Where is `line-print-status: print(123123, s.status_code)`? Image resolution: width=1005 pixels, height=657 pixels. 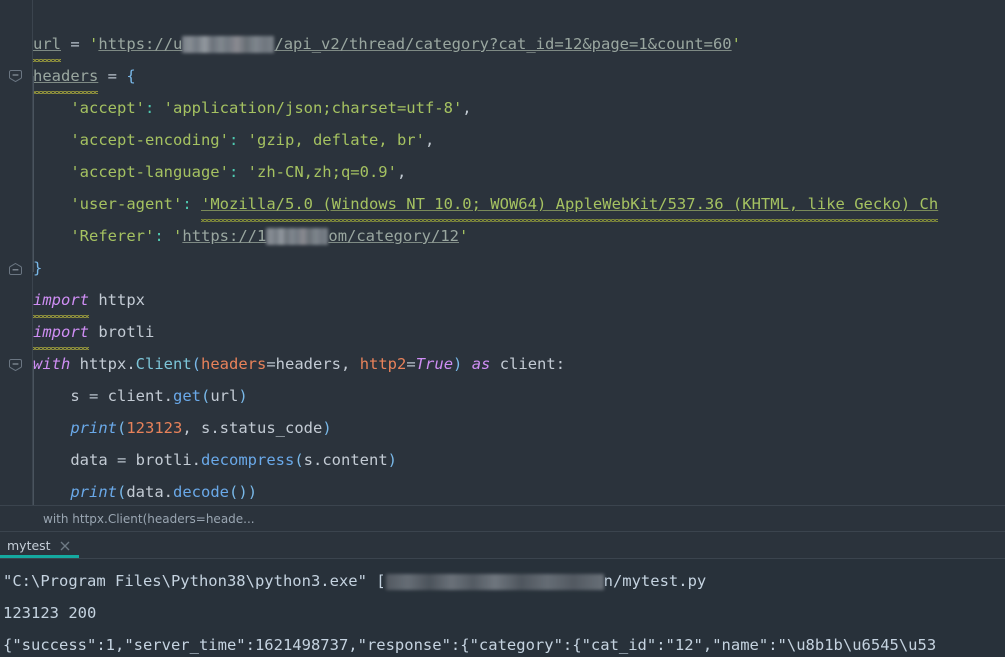
line-print-status: print(123123, s.status_code) is located at coordinates (502, 428).